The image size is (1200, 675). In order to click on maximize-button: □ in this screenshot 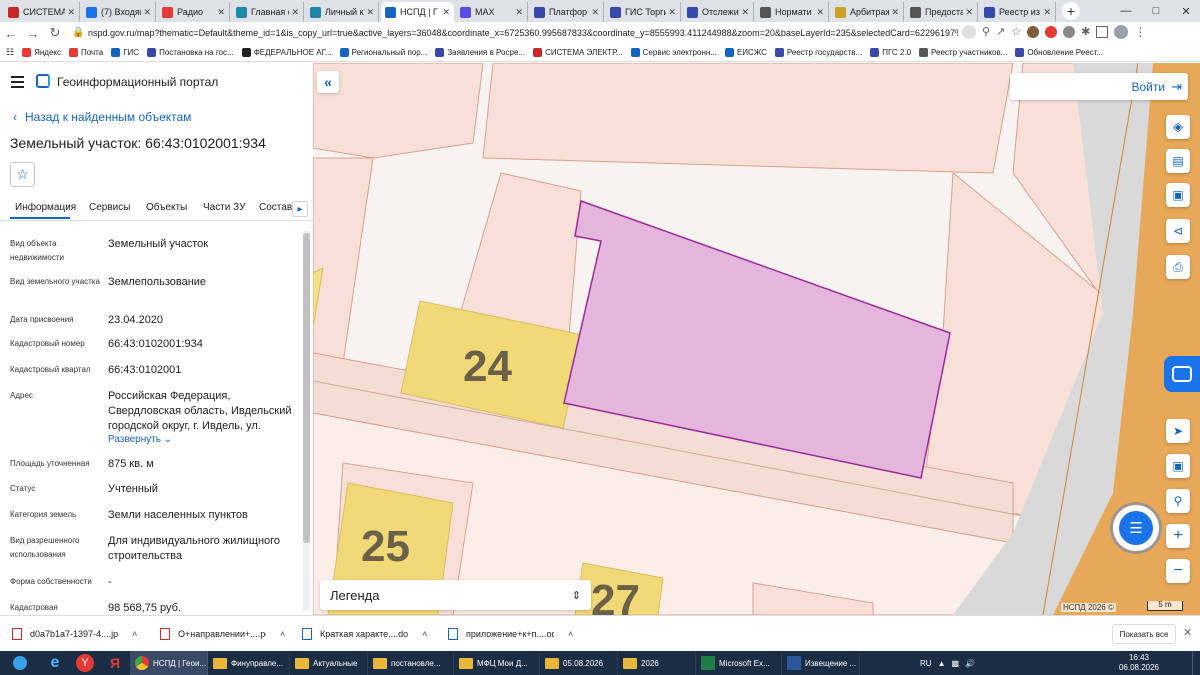, I will do `click(1156, 11)`.